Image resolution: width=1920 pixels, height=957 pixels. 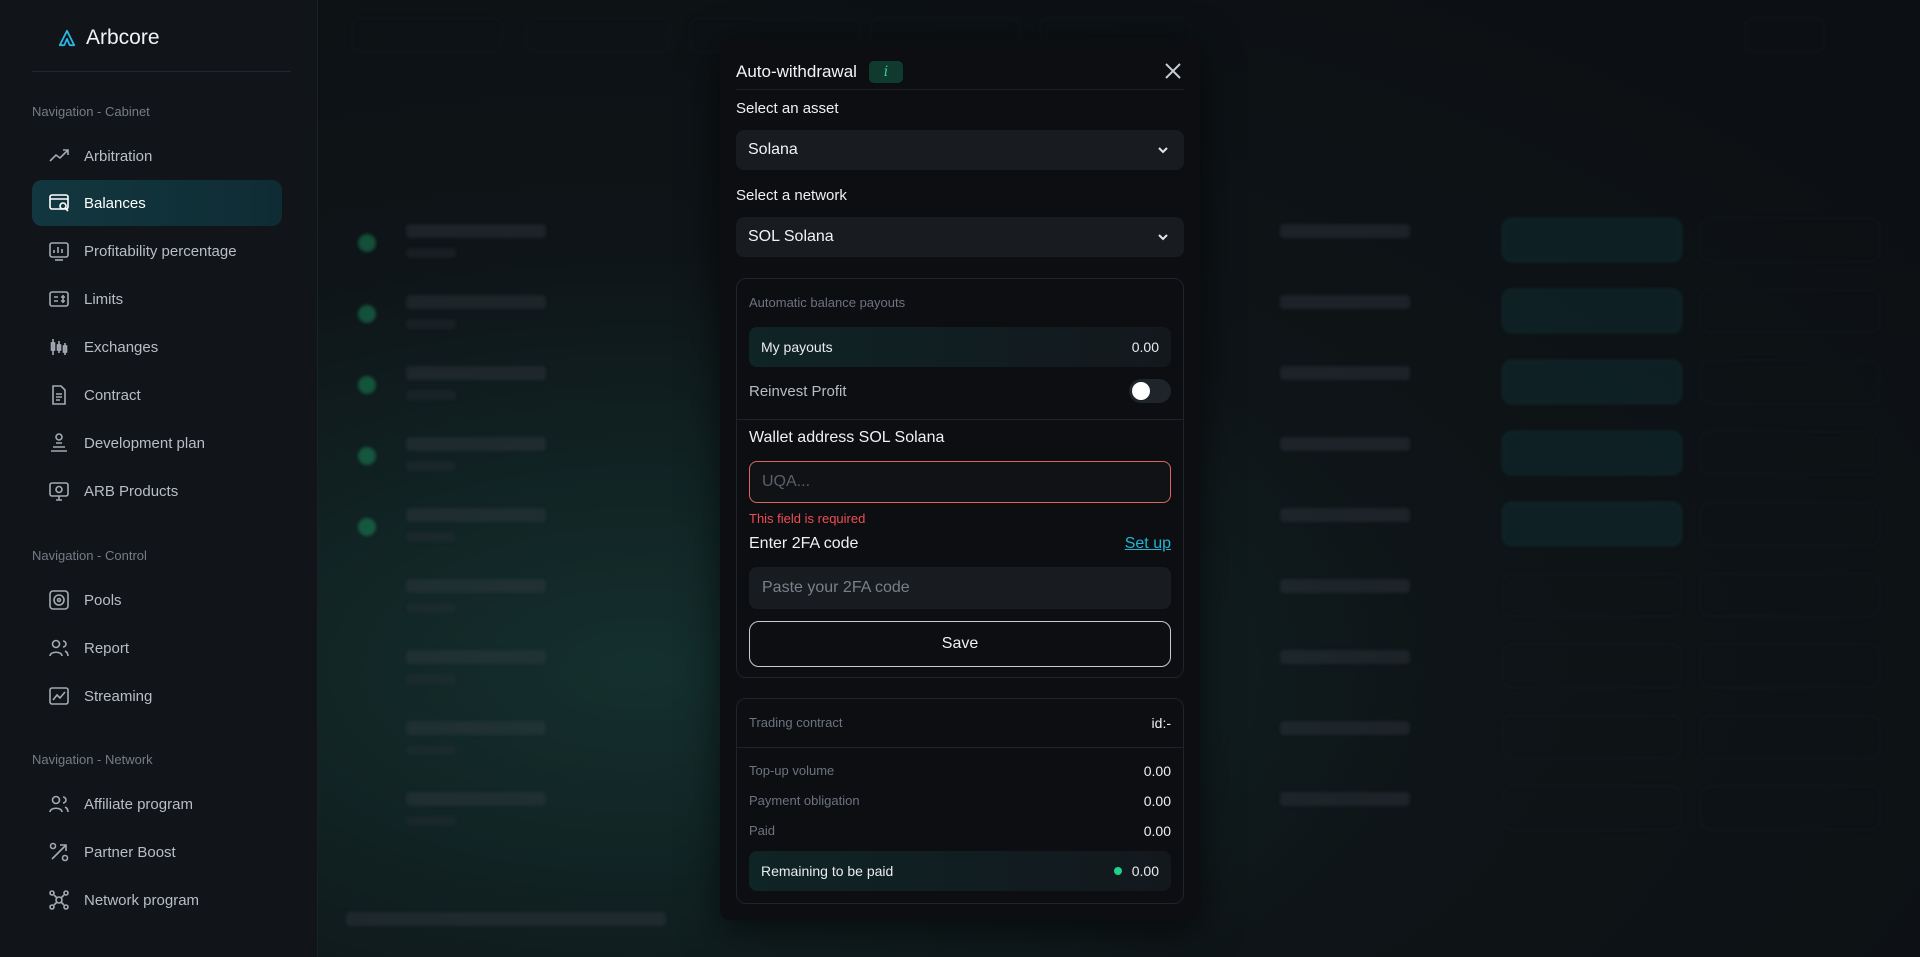 What do you see at coordinates (960, 771) in the screenshot?
I see `topup-volume-row: Top-up volume 0.00` at bounding box center [960, 771].